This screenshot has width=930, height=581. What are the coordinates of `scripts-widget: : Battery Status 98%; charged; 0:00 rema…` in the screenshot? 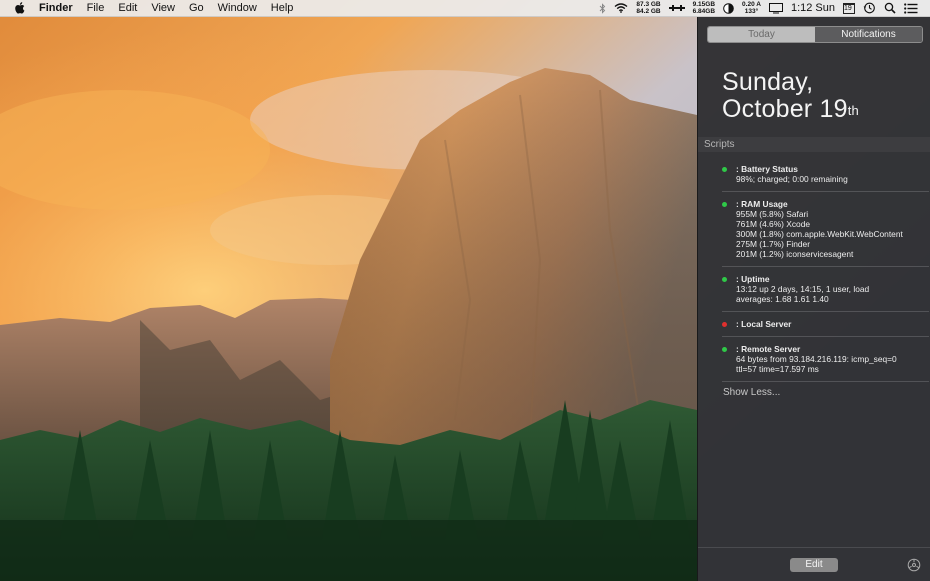 It's located at (814, 269).